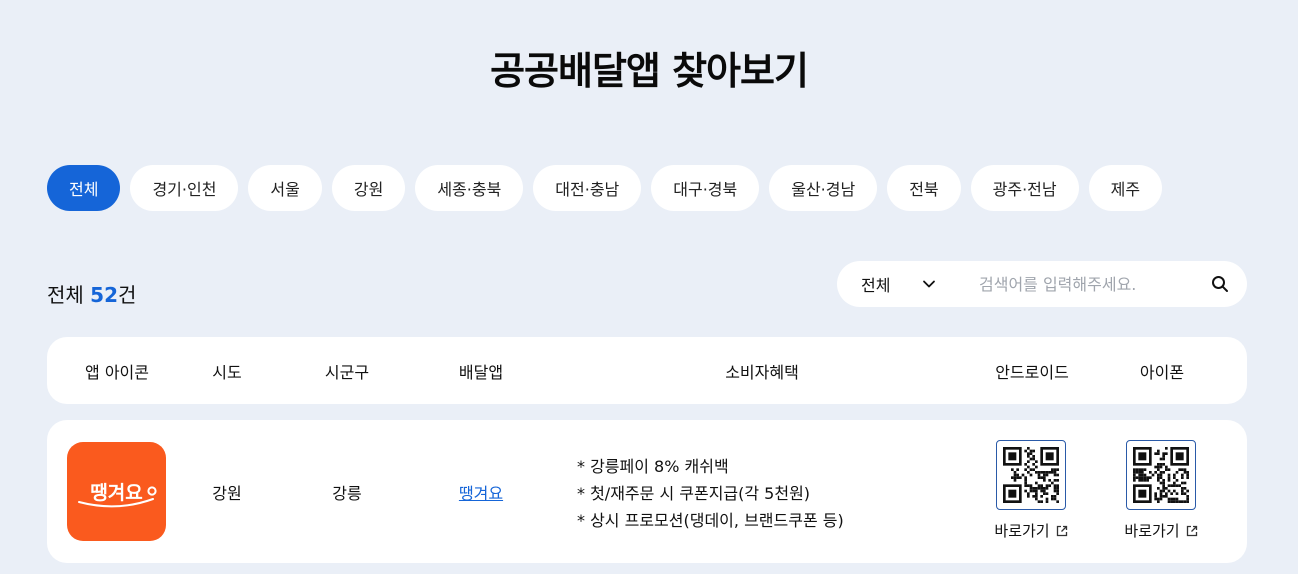 The height and width of the screenshot is (574, 1298). What do you see at coordinates (127, 295) in the screenshot?
I see `result-count-suffix: 건` at bounding box center [127, 295].